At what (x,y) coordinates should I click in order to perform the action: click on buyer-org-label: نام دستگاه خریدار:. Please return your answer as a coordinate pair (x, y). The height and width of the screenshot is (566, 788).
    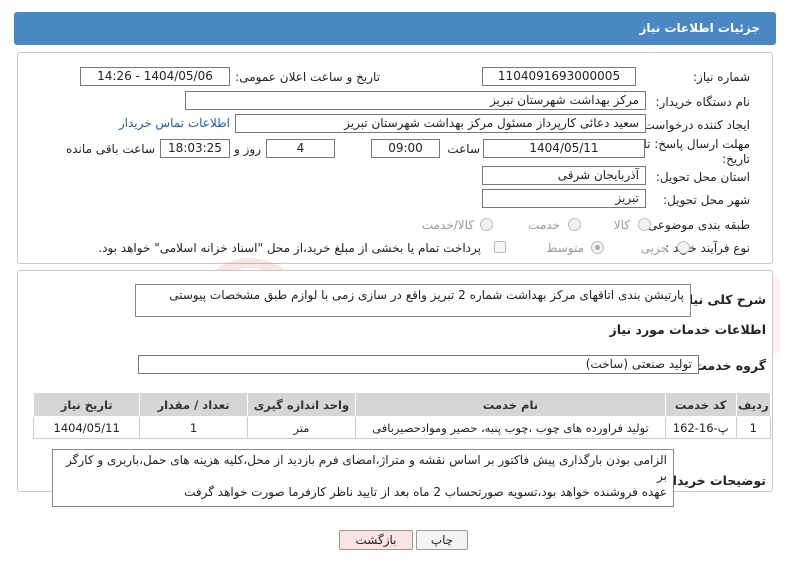
    Looking at the image, I should click on (703, 102).